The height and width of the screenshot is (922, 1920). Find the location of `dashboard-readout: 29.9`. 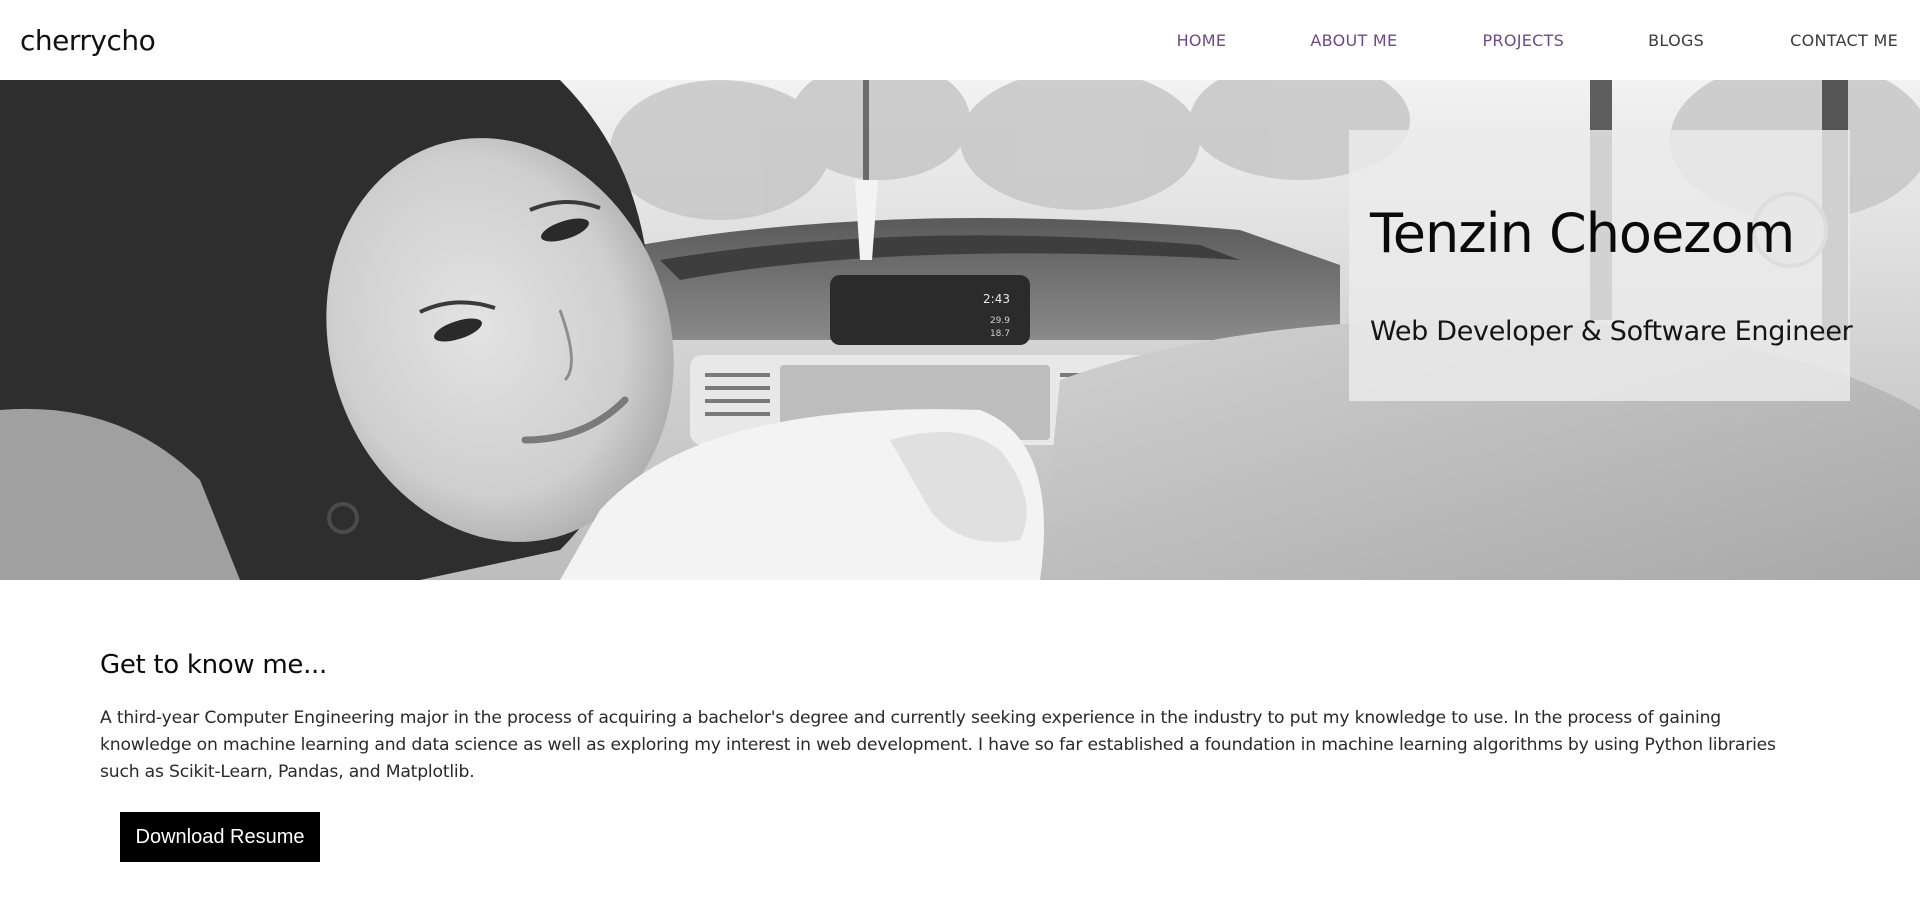

dashboard-readout: 29.9 is located at coordinates (1000, 321).